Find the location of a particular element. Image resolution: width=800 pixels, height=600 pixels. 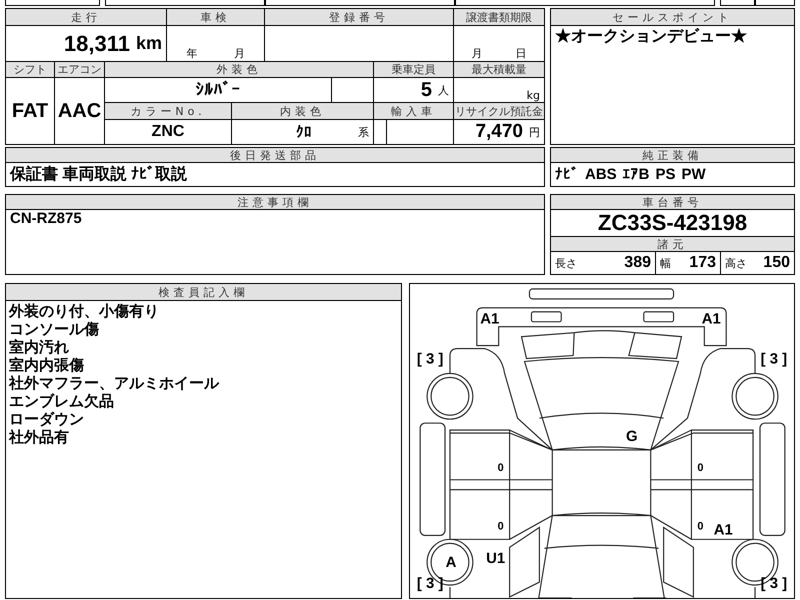

damage-code: G is located at coordinates (632, 437).